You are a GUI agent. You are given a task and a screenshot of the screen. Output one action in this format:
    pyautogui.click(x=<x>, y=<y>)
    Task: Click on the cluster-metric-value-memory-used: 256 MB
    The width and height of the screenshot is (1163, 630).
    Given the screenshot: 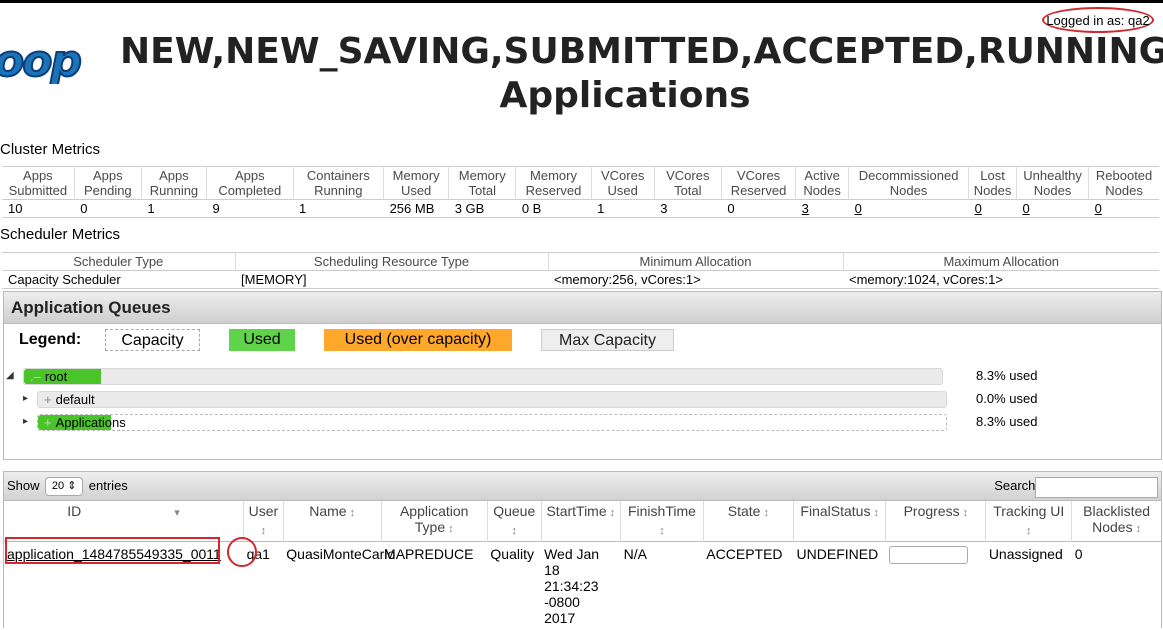 What is the action you would take?
    pyautogui.click(x=416, y=209)
    